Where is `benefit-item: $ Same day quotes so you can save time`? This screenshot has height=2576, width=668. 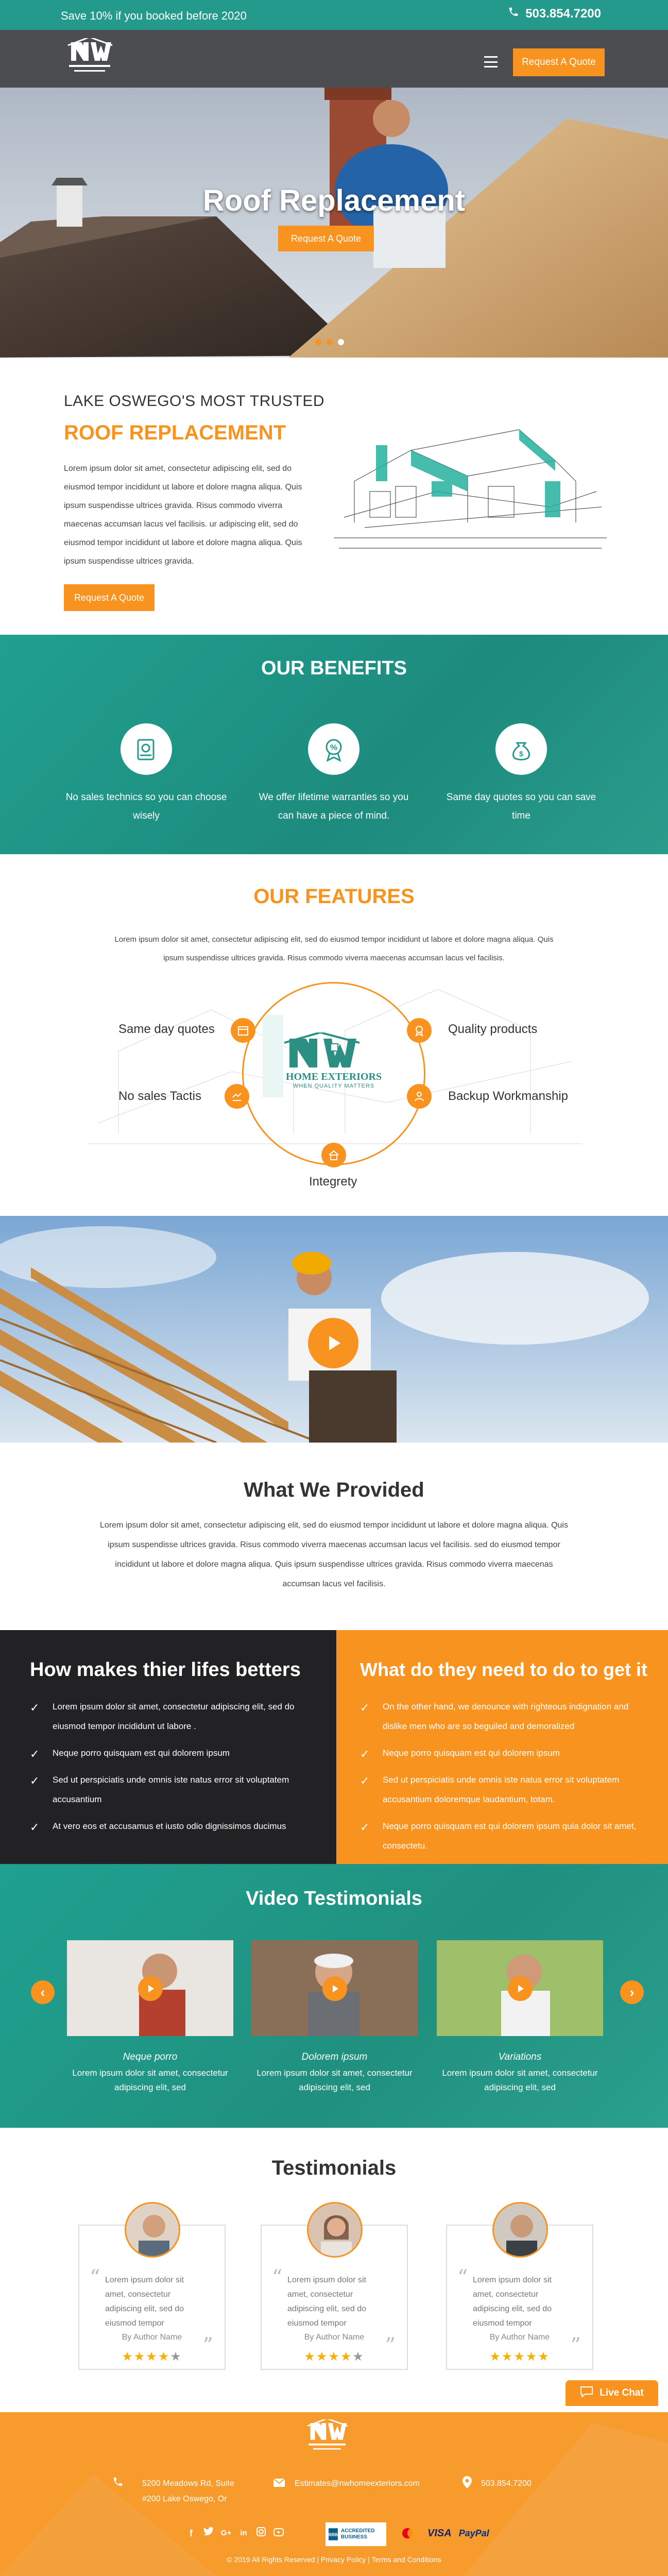
benefit-item: $ Same day quotes so you can save time is located at coordinates (521, 774).